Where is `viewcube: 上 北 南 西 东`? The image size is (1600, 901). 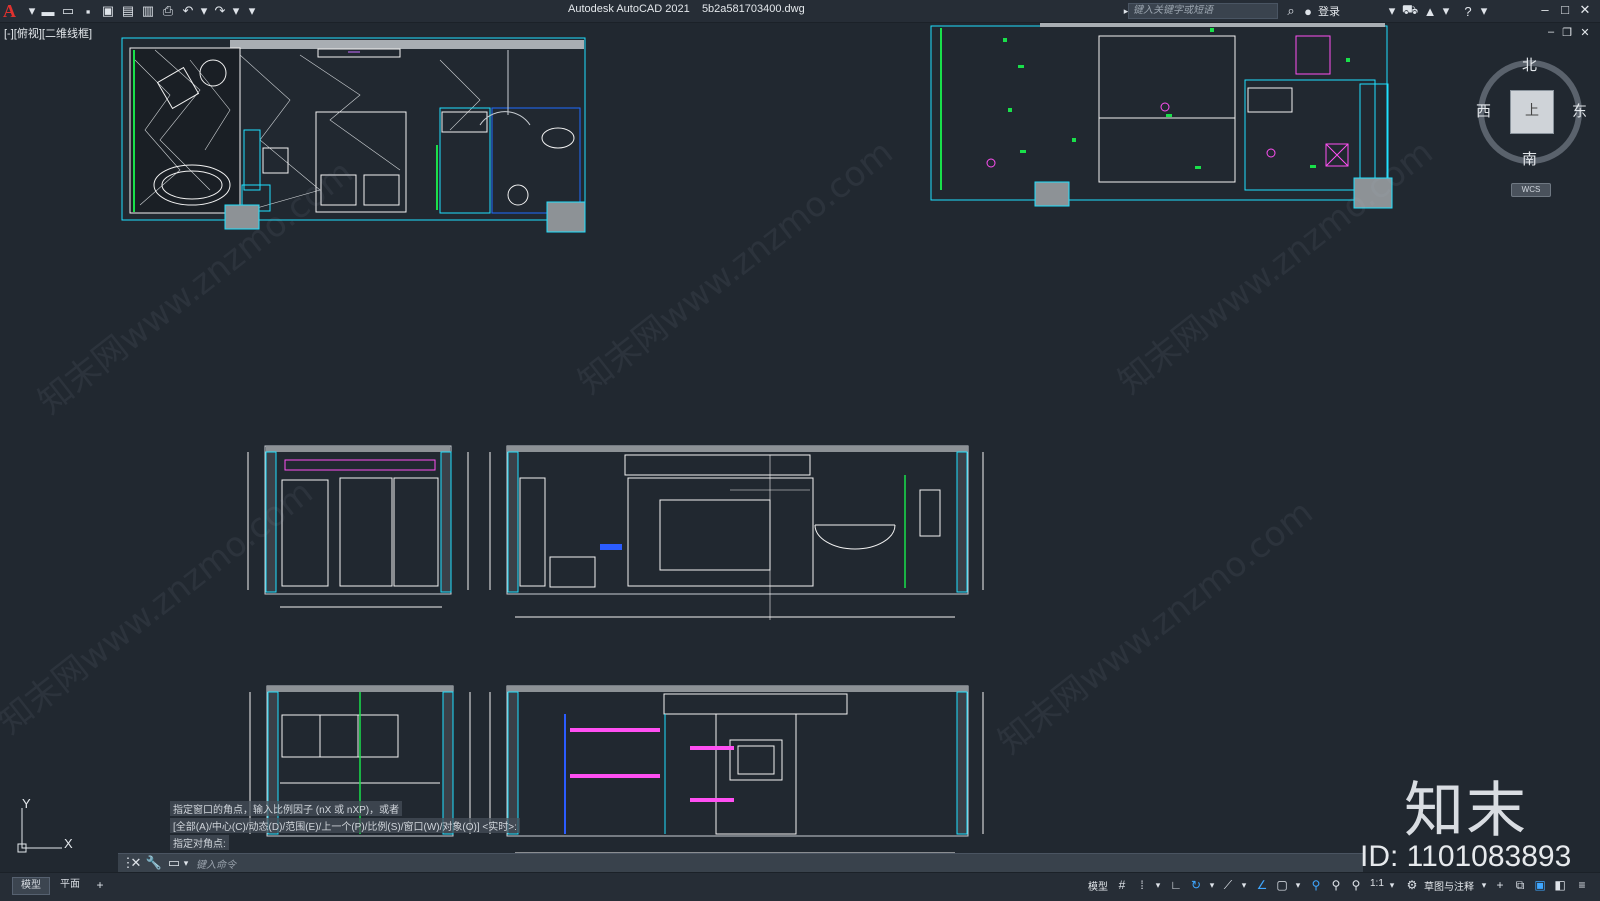
viewcube: 上 北 南 西 东 is located at coordinates (1531, 112).